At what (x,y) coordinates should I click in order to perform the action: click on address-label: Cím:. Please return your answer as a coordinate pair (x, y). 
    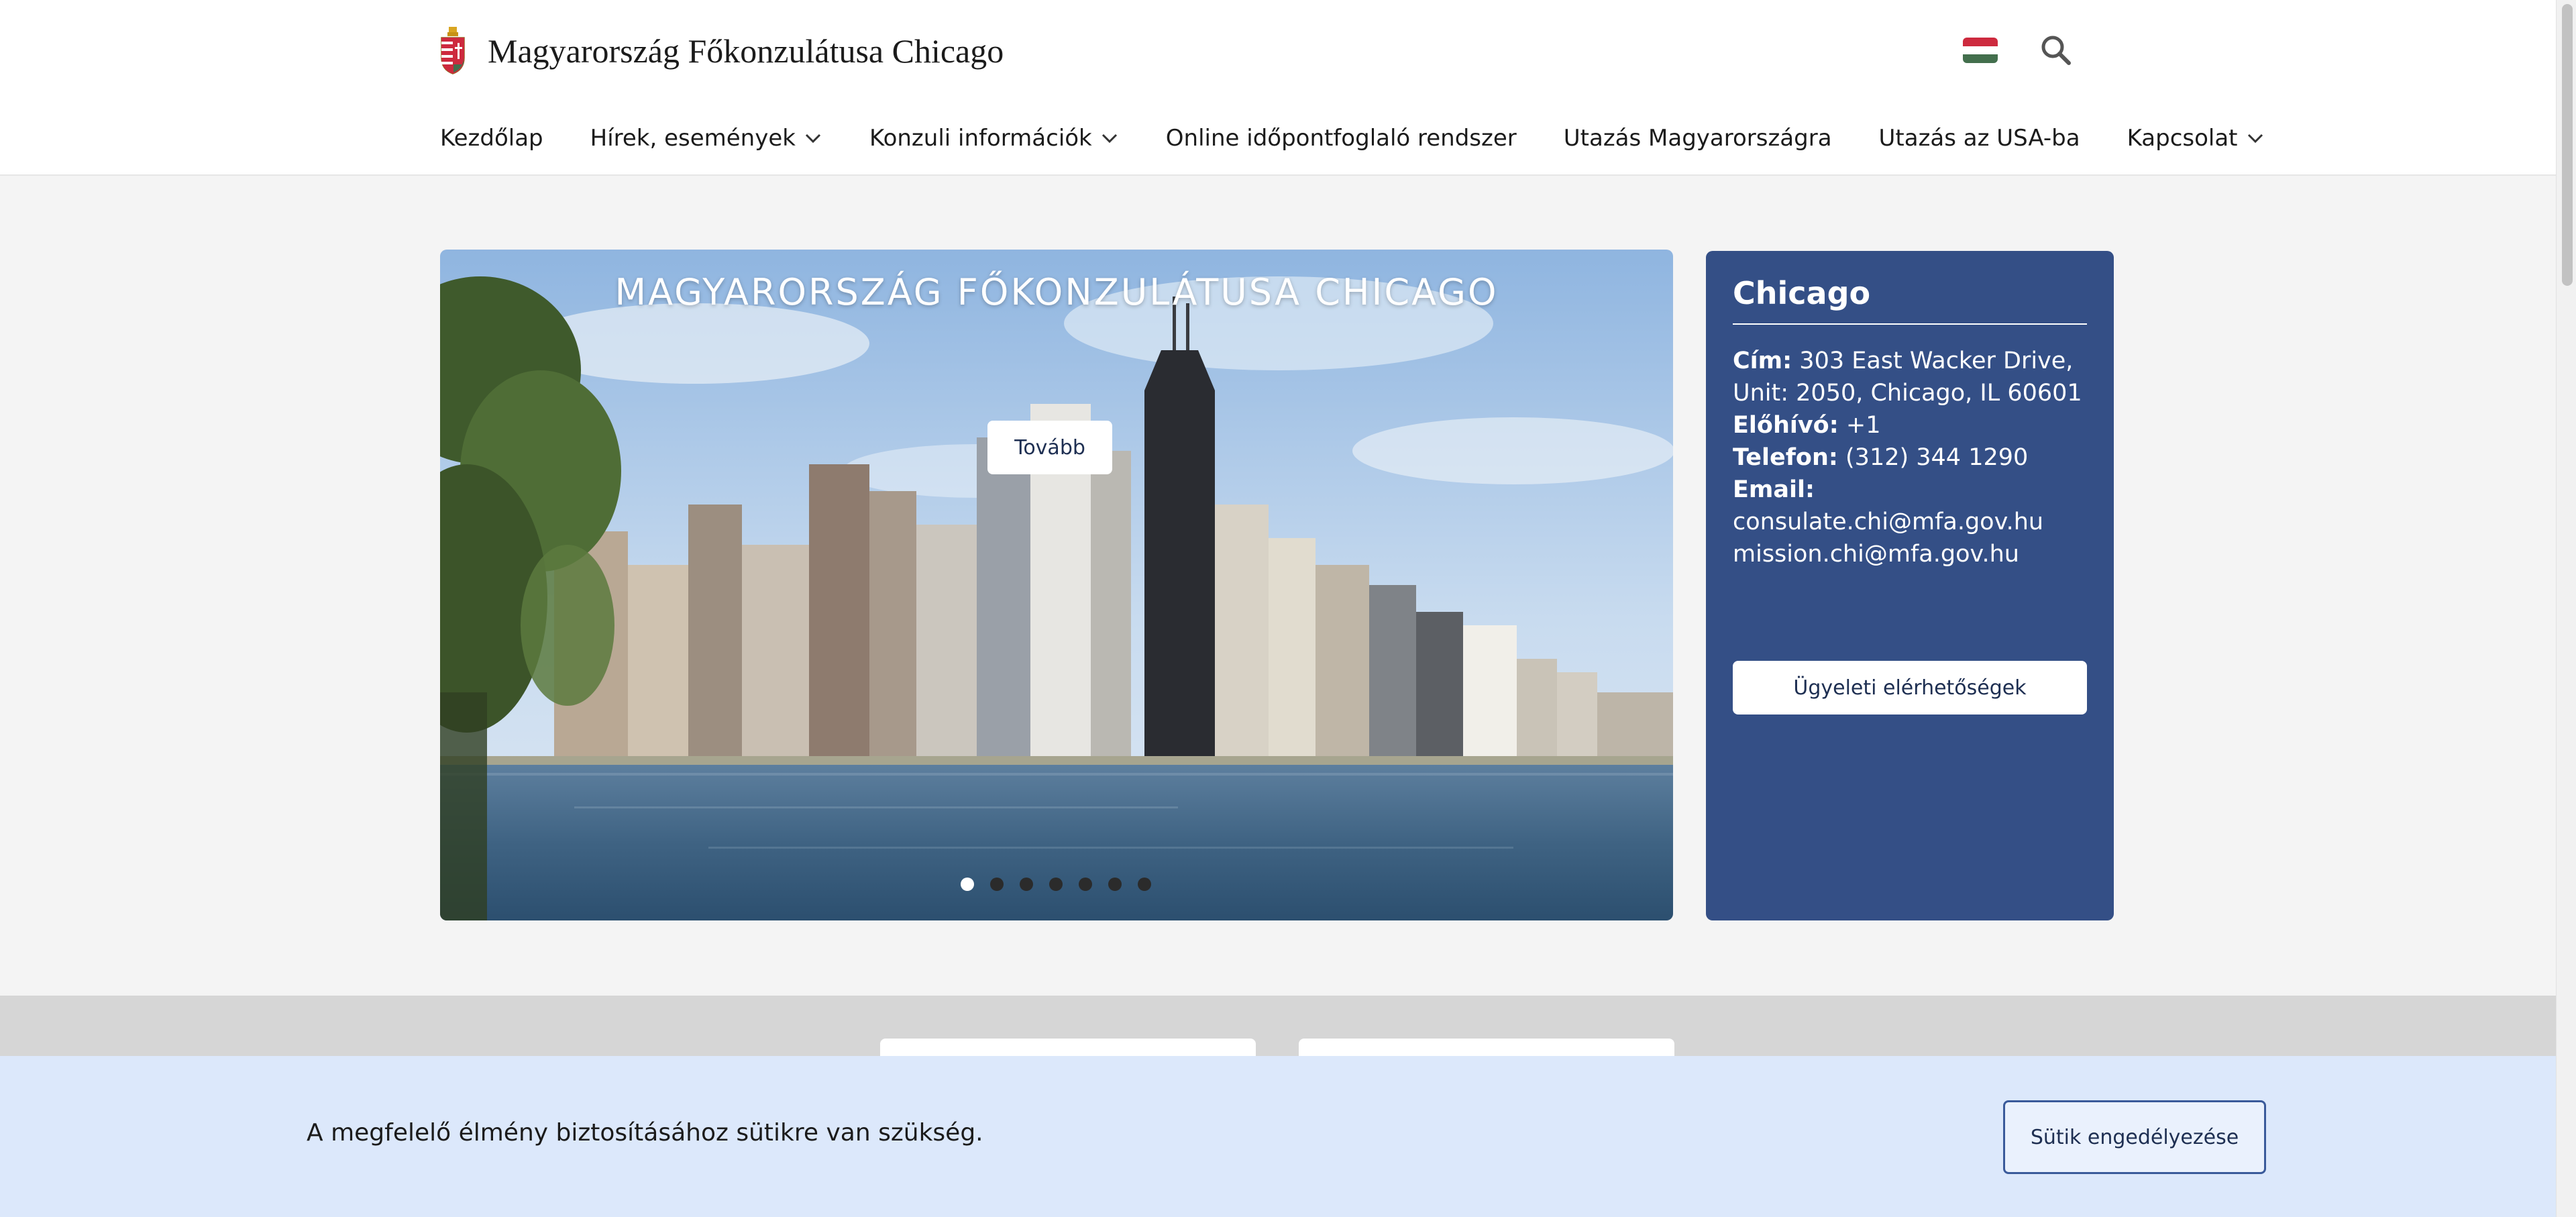
    Looking at the image, I should click on (1762, 361).